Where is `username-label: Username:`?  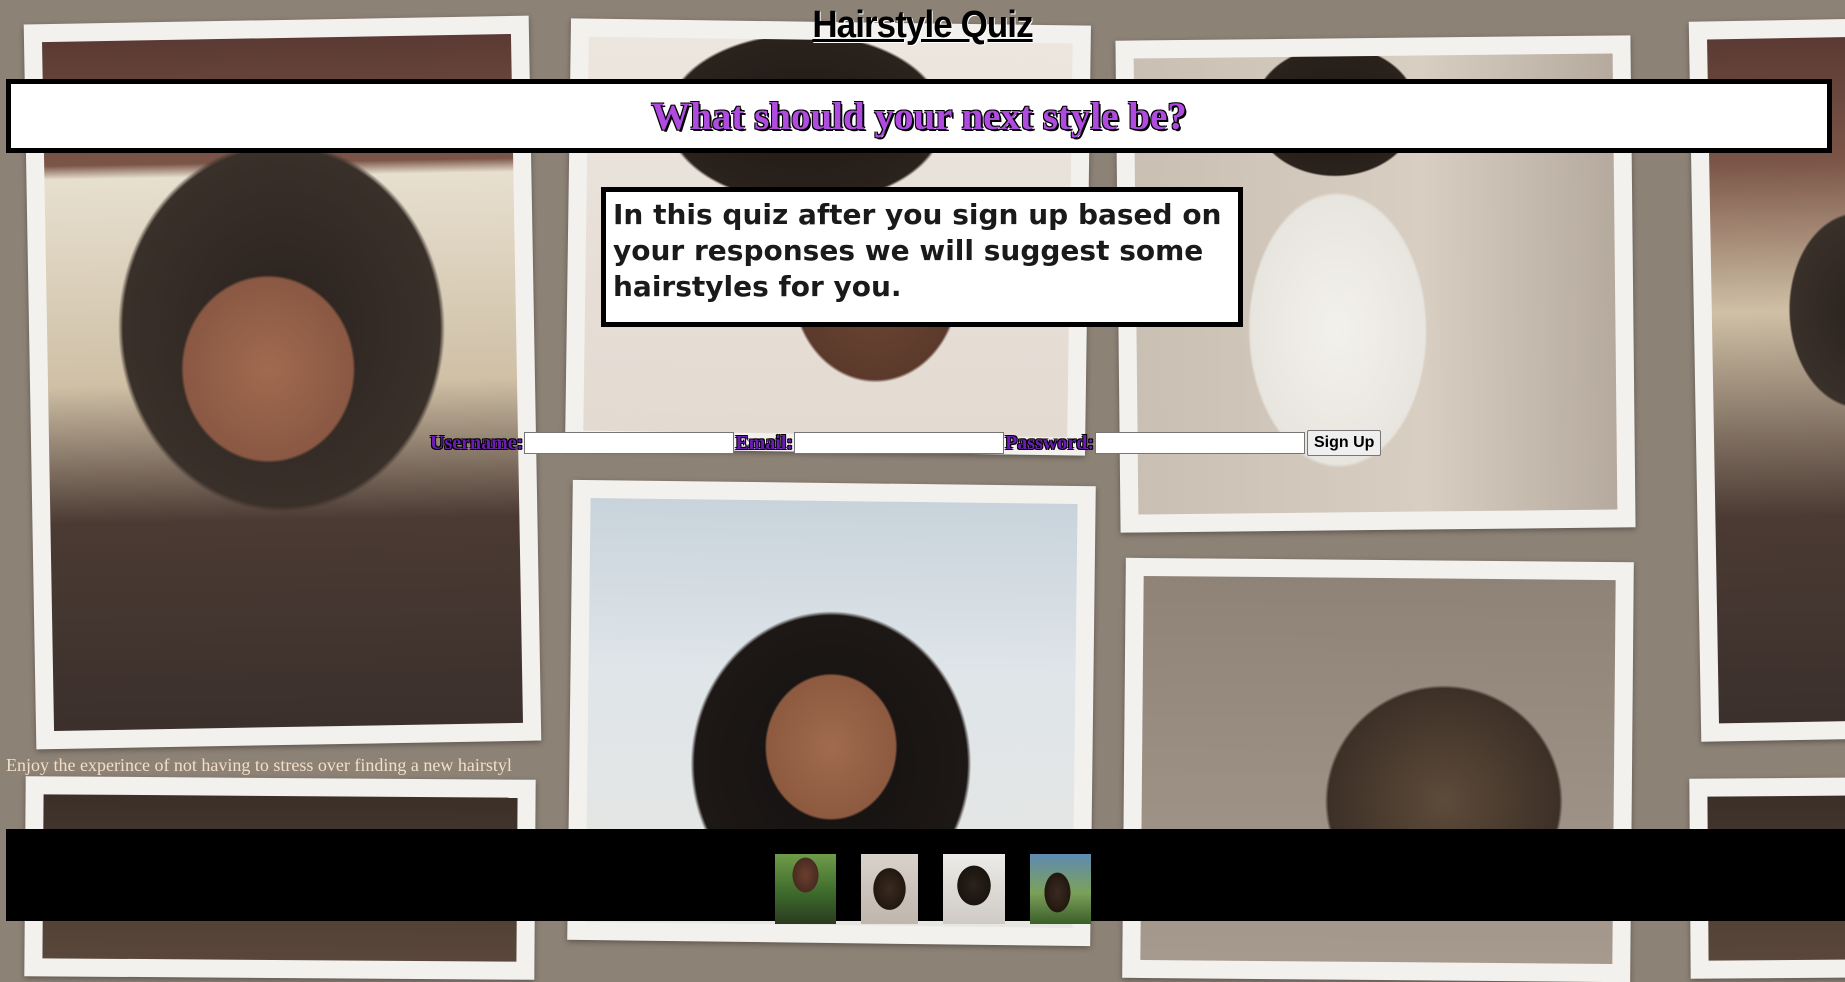
username-label: Username: is located at coordinates (477, 442).